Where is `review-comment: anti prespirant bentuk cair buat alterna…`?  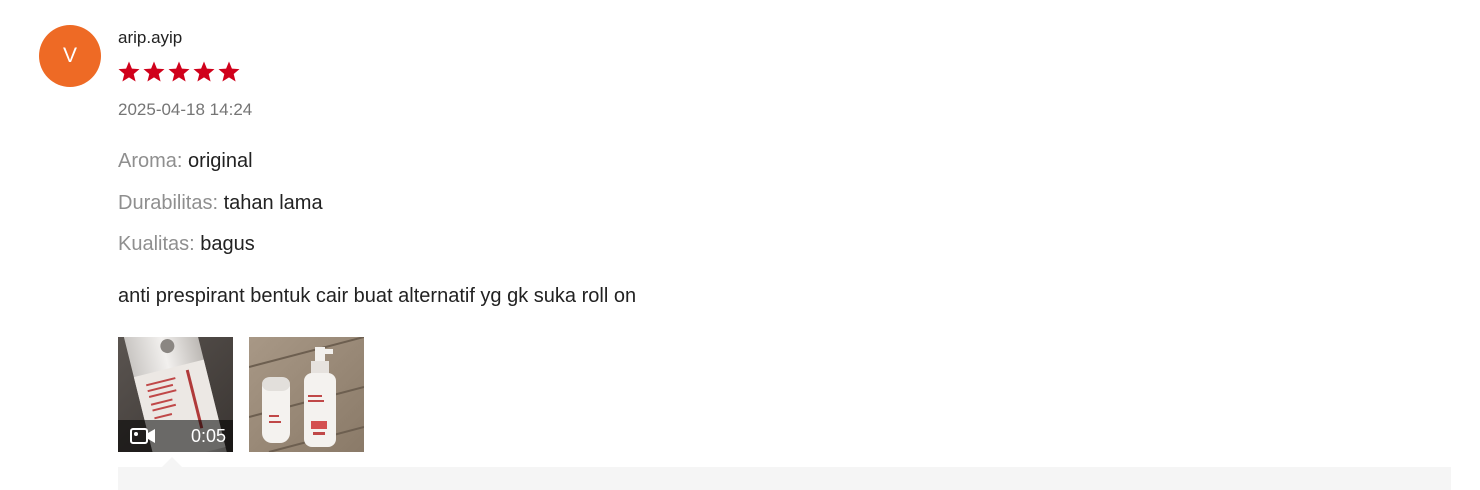
review-comment: anti prespirant bentuk cair buat alterna… is located at coordinates (377, 296).